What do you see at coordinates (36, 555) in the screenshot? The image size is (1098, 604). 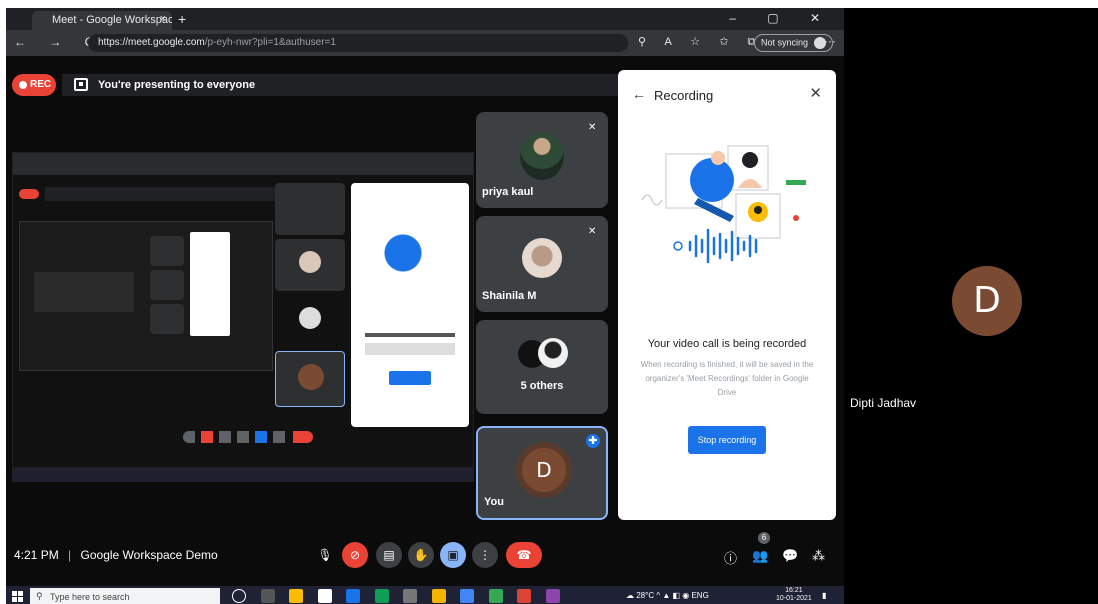 I see `meeting-time: 4:21 PM` at bounding box center [36, 555].